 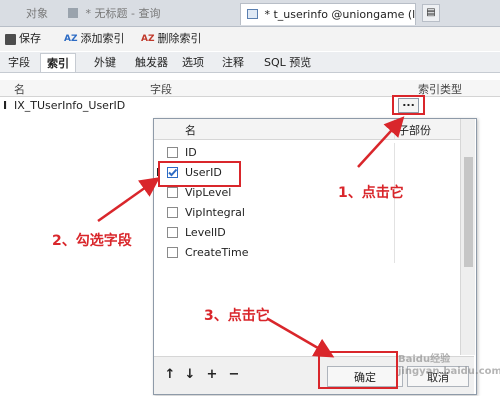 I want to click on annotation-step3: 3、点击它, so click(x=237, y=316).